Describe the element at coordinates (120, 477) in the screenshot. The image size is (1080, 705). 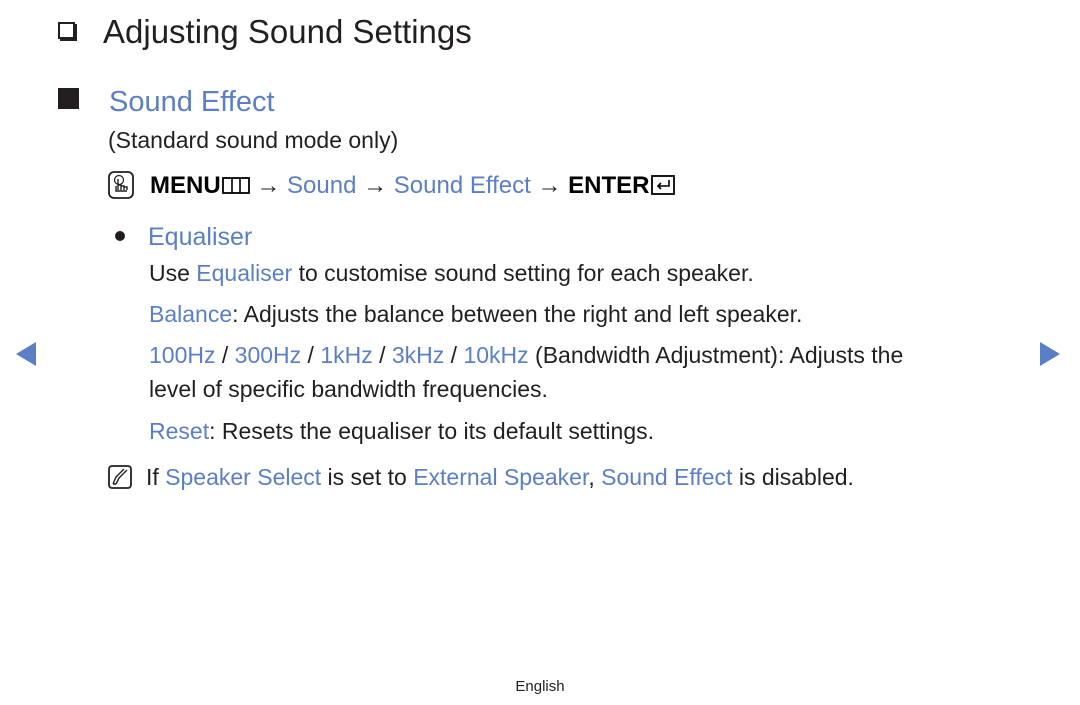
I see `note-pencil-icon` at that location.